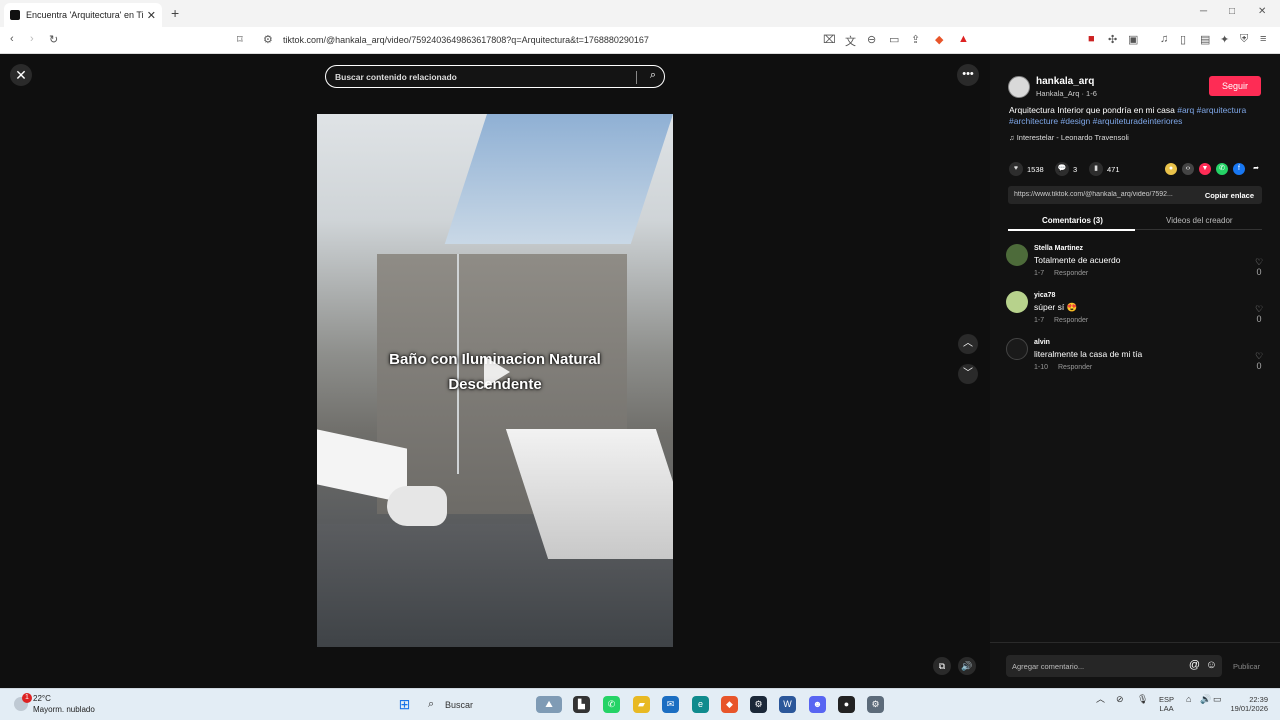 The height and width of the screenshot is (720, 1280). I want to click on creator-avatar, so click(1019, 87).